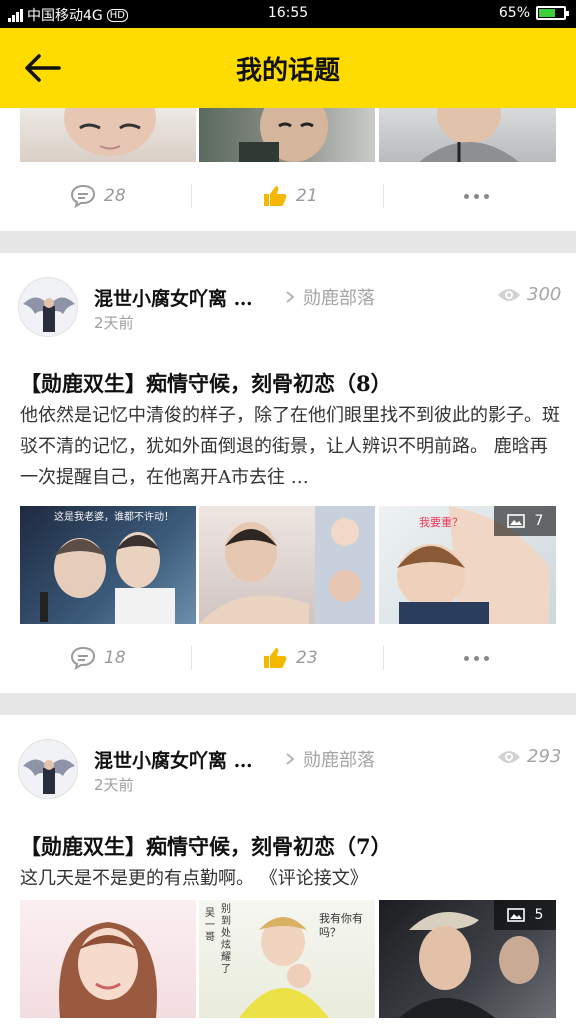  What do you see at coordinates (206, 846) in the screenshot?
I see `post-title: 【勋鹿双生】痴情守候，刻骨初恋（7）` at bounding box center [206, 846].